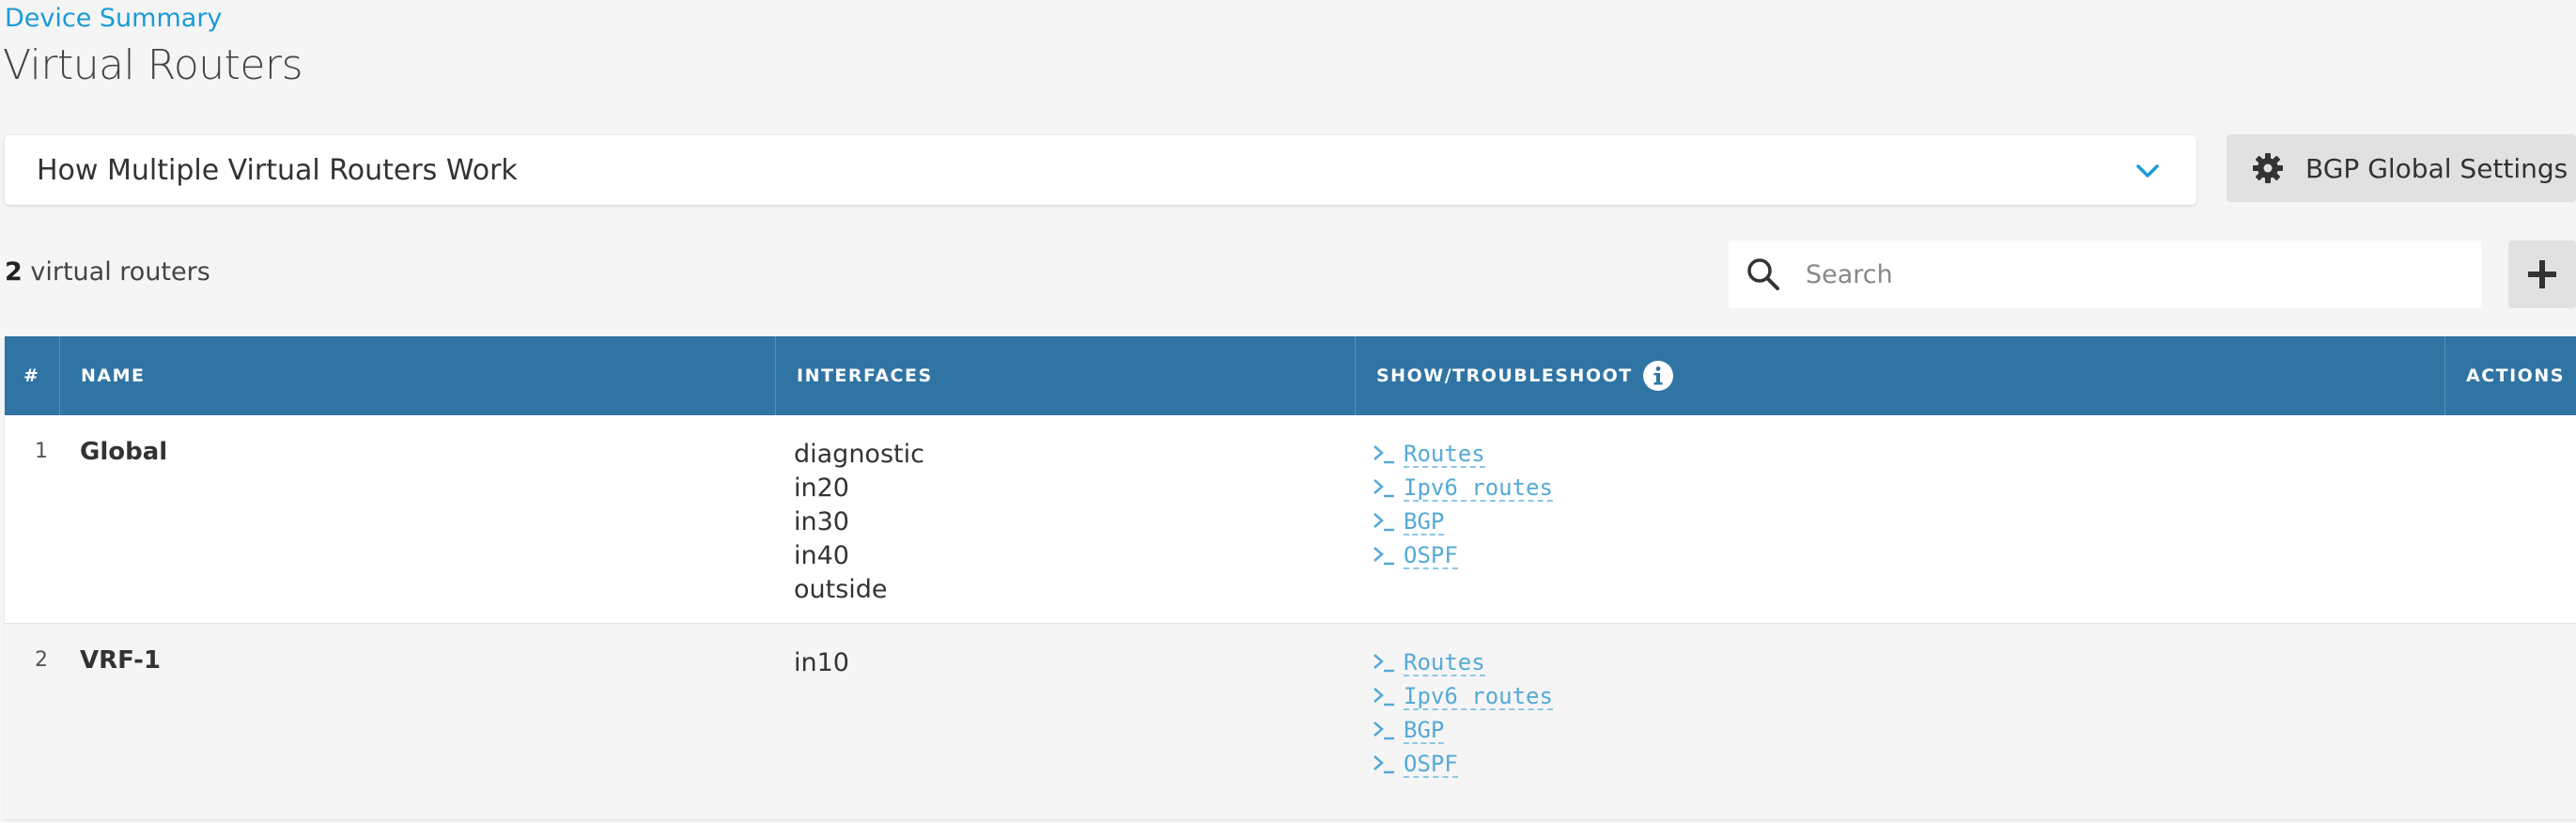 The height and width of the screenshot is (823, 2576). I want to click on router-count: 2 virtual routers, so click(108, 272).